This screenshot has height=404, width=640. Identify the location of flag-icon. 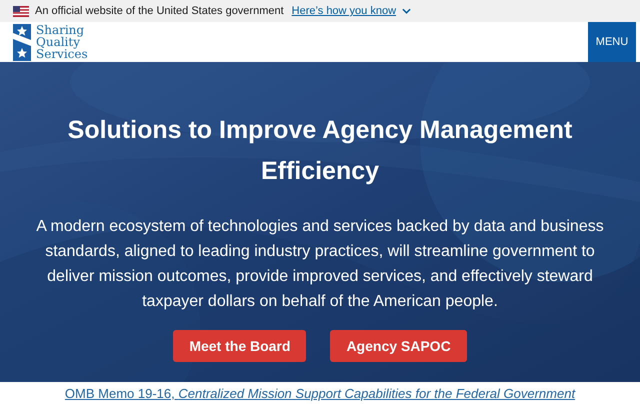
(21, 11).